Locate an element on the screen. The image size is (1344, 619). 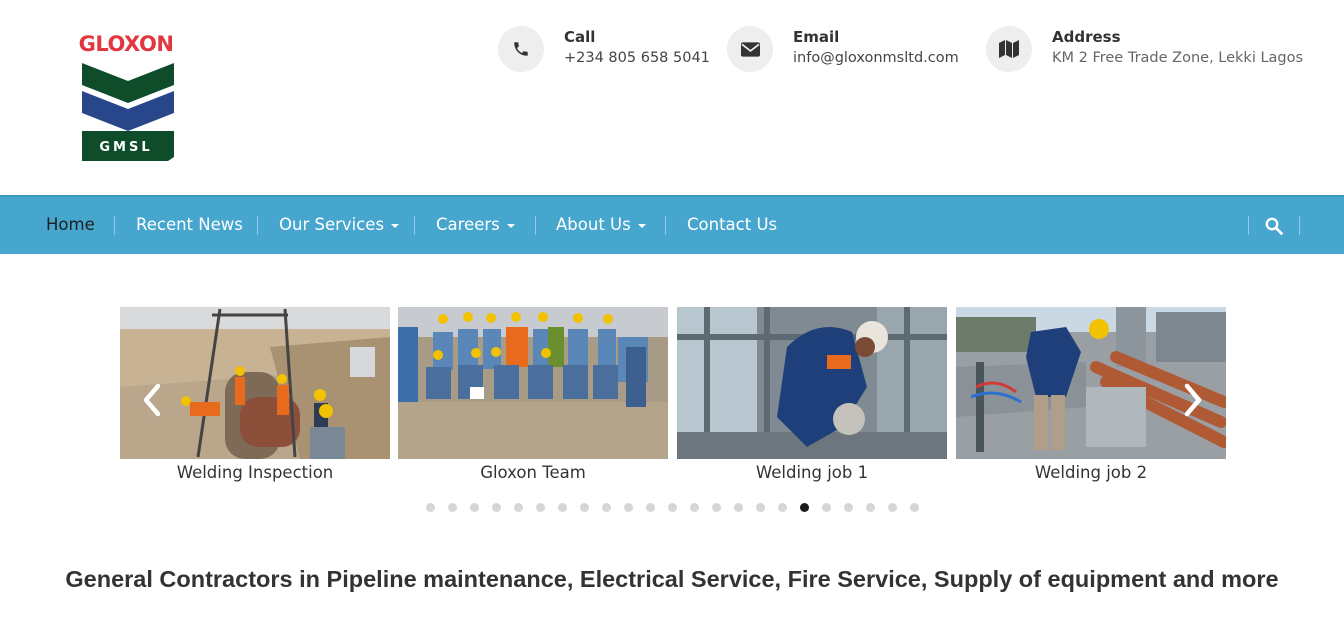
contact-call: Call +234 805 658 5041 is located at coordinates (604, 49).